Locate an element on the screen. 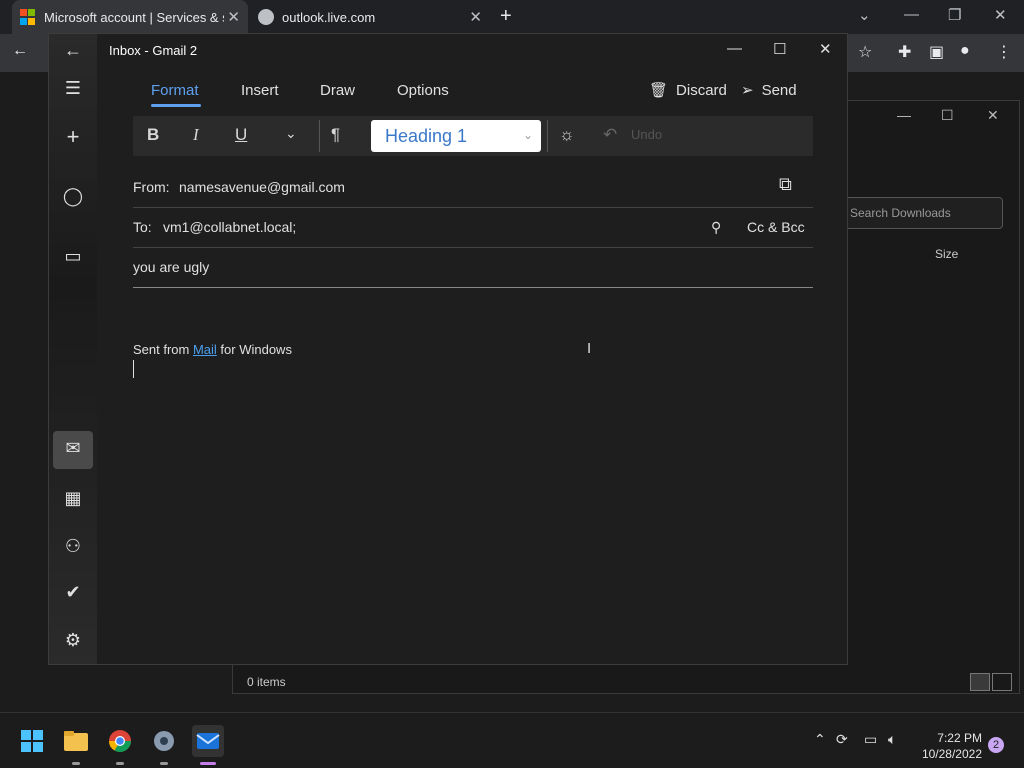  explorer-maximize-icon: ☐ is located at coordinates (947, 115).